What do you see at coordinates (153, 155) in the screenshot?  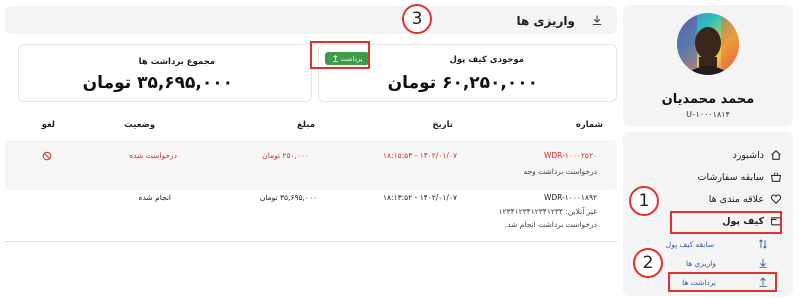 I see `status-badge: درخواست شده` at bounding box center [153, 155].